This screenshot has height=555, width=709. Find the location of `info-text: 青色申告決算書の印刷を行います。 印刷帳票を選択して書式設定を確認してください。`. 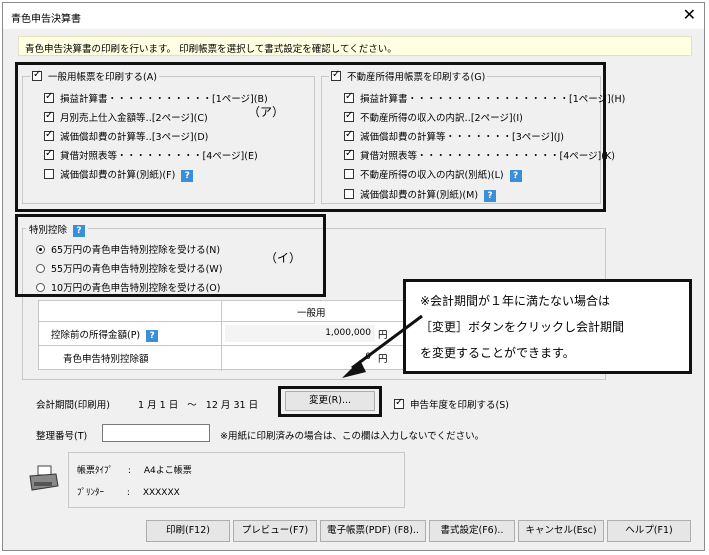

info-text: 青色申告決算書の印刷を行います。 印刷帳票を選択して書式設定を確認してください。 is located at coordinates (211, 49).